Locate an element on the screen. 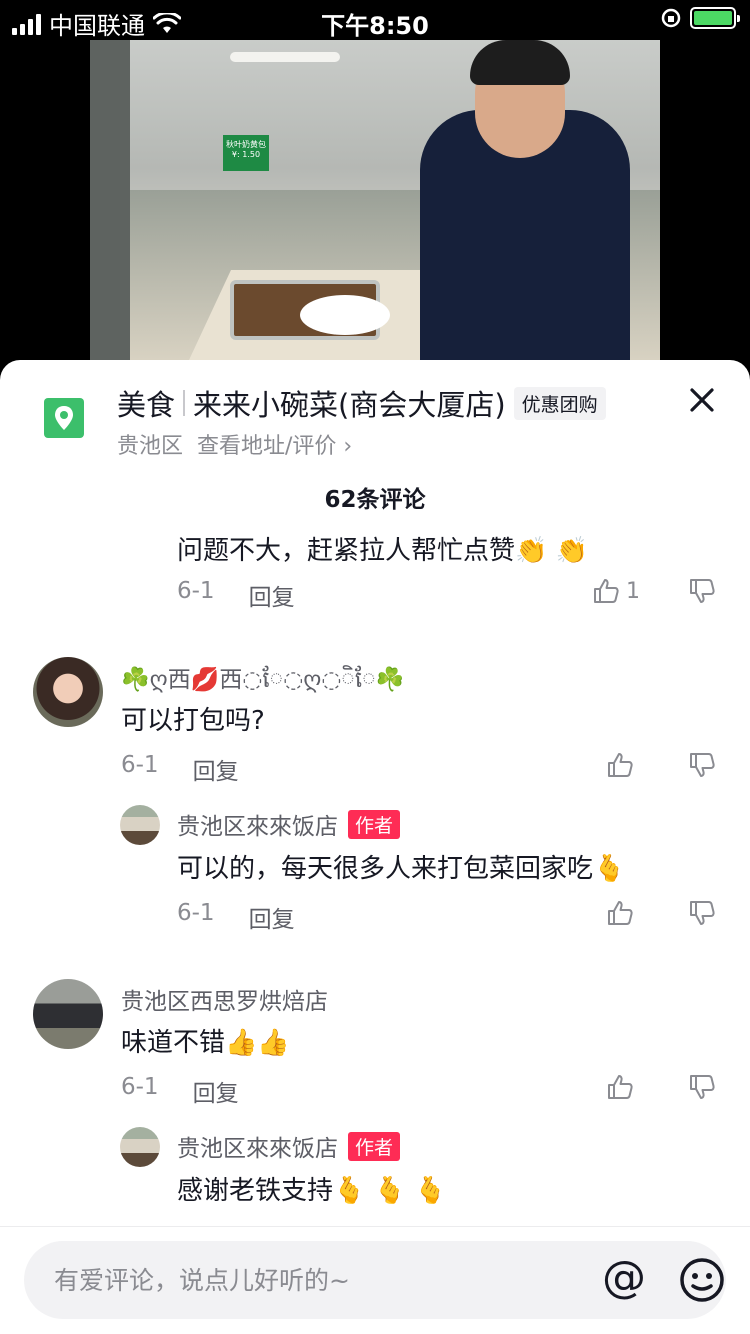 Image resolution: width=750 pixels, height=1334 pixels. video-scene-light is located at coordinates (285, 57).